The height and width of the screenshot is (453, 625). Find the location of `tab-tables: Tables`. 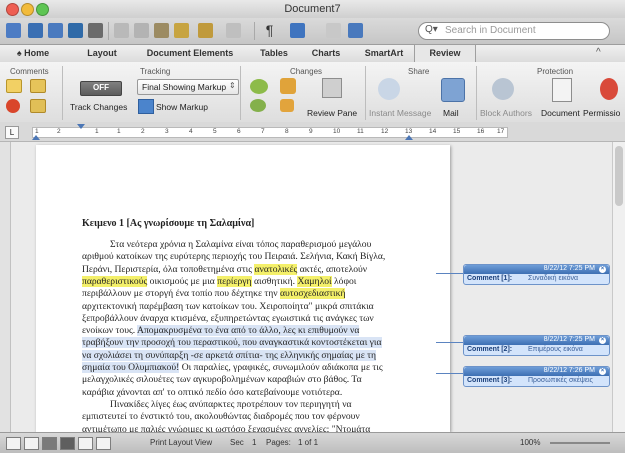

tab-tables: Tables is located at coordinates (274, 53).